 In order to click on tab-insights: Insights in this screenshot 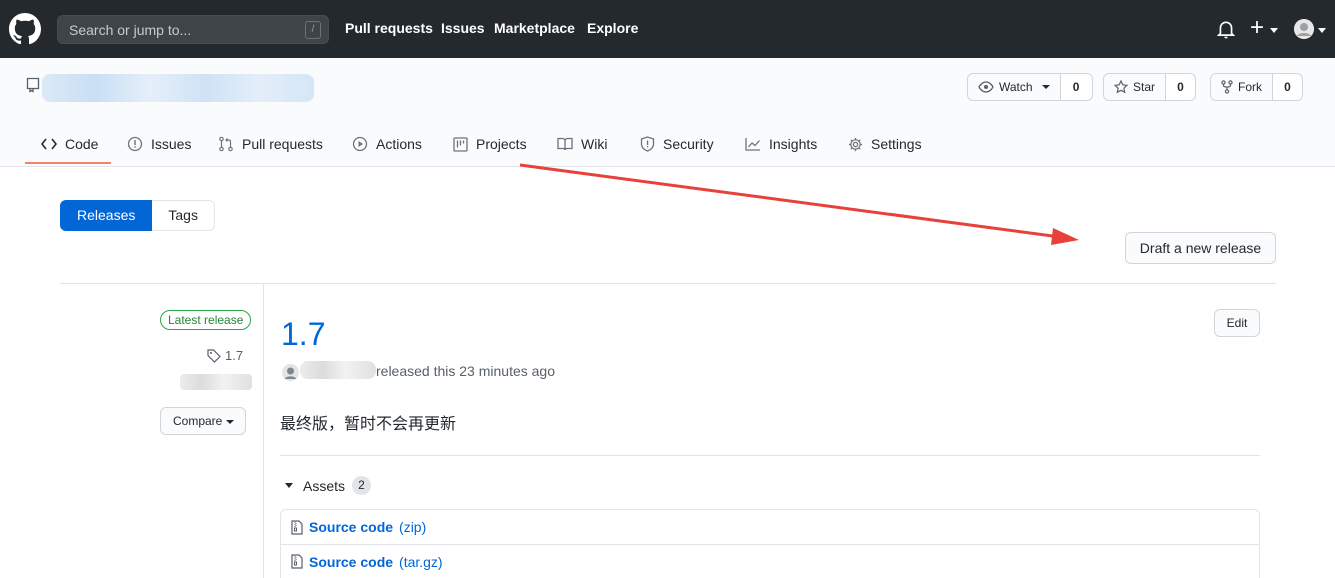, I will do `click(781, 144)`.